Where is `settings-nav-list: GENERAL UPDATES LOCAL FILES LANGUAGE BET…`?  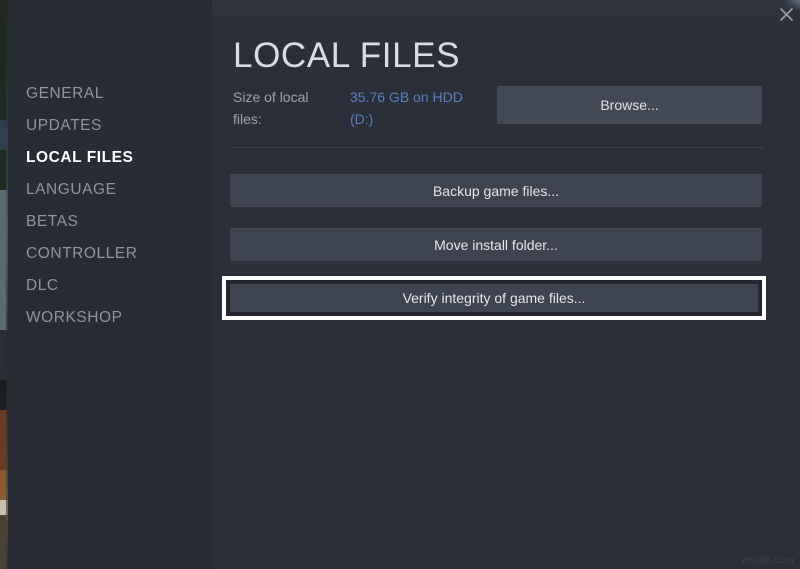
settings-nav-list: GENERAL UPDATES LOCAL FILES LANGUAGE BET… is located at coordinates (102, 206).